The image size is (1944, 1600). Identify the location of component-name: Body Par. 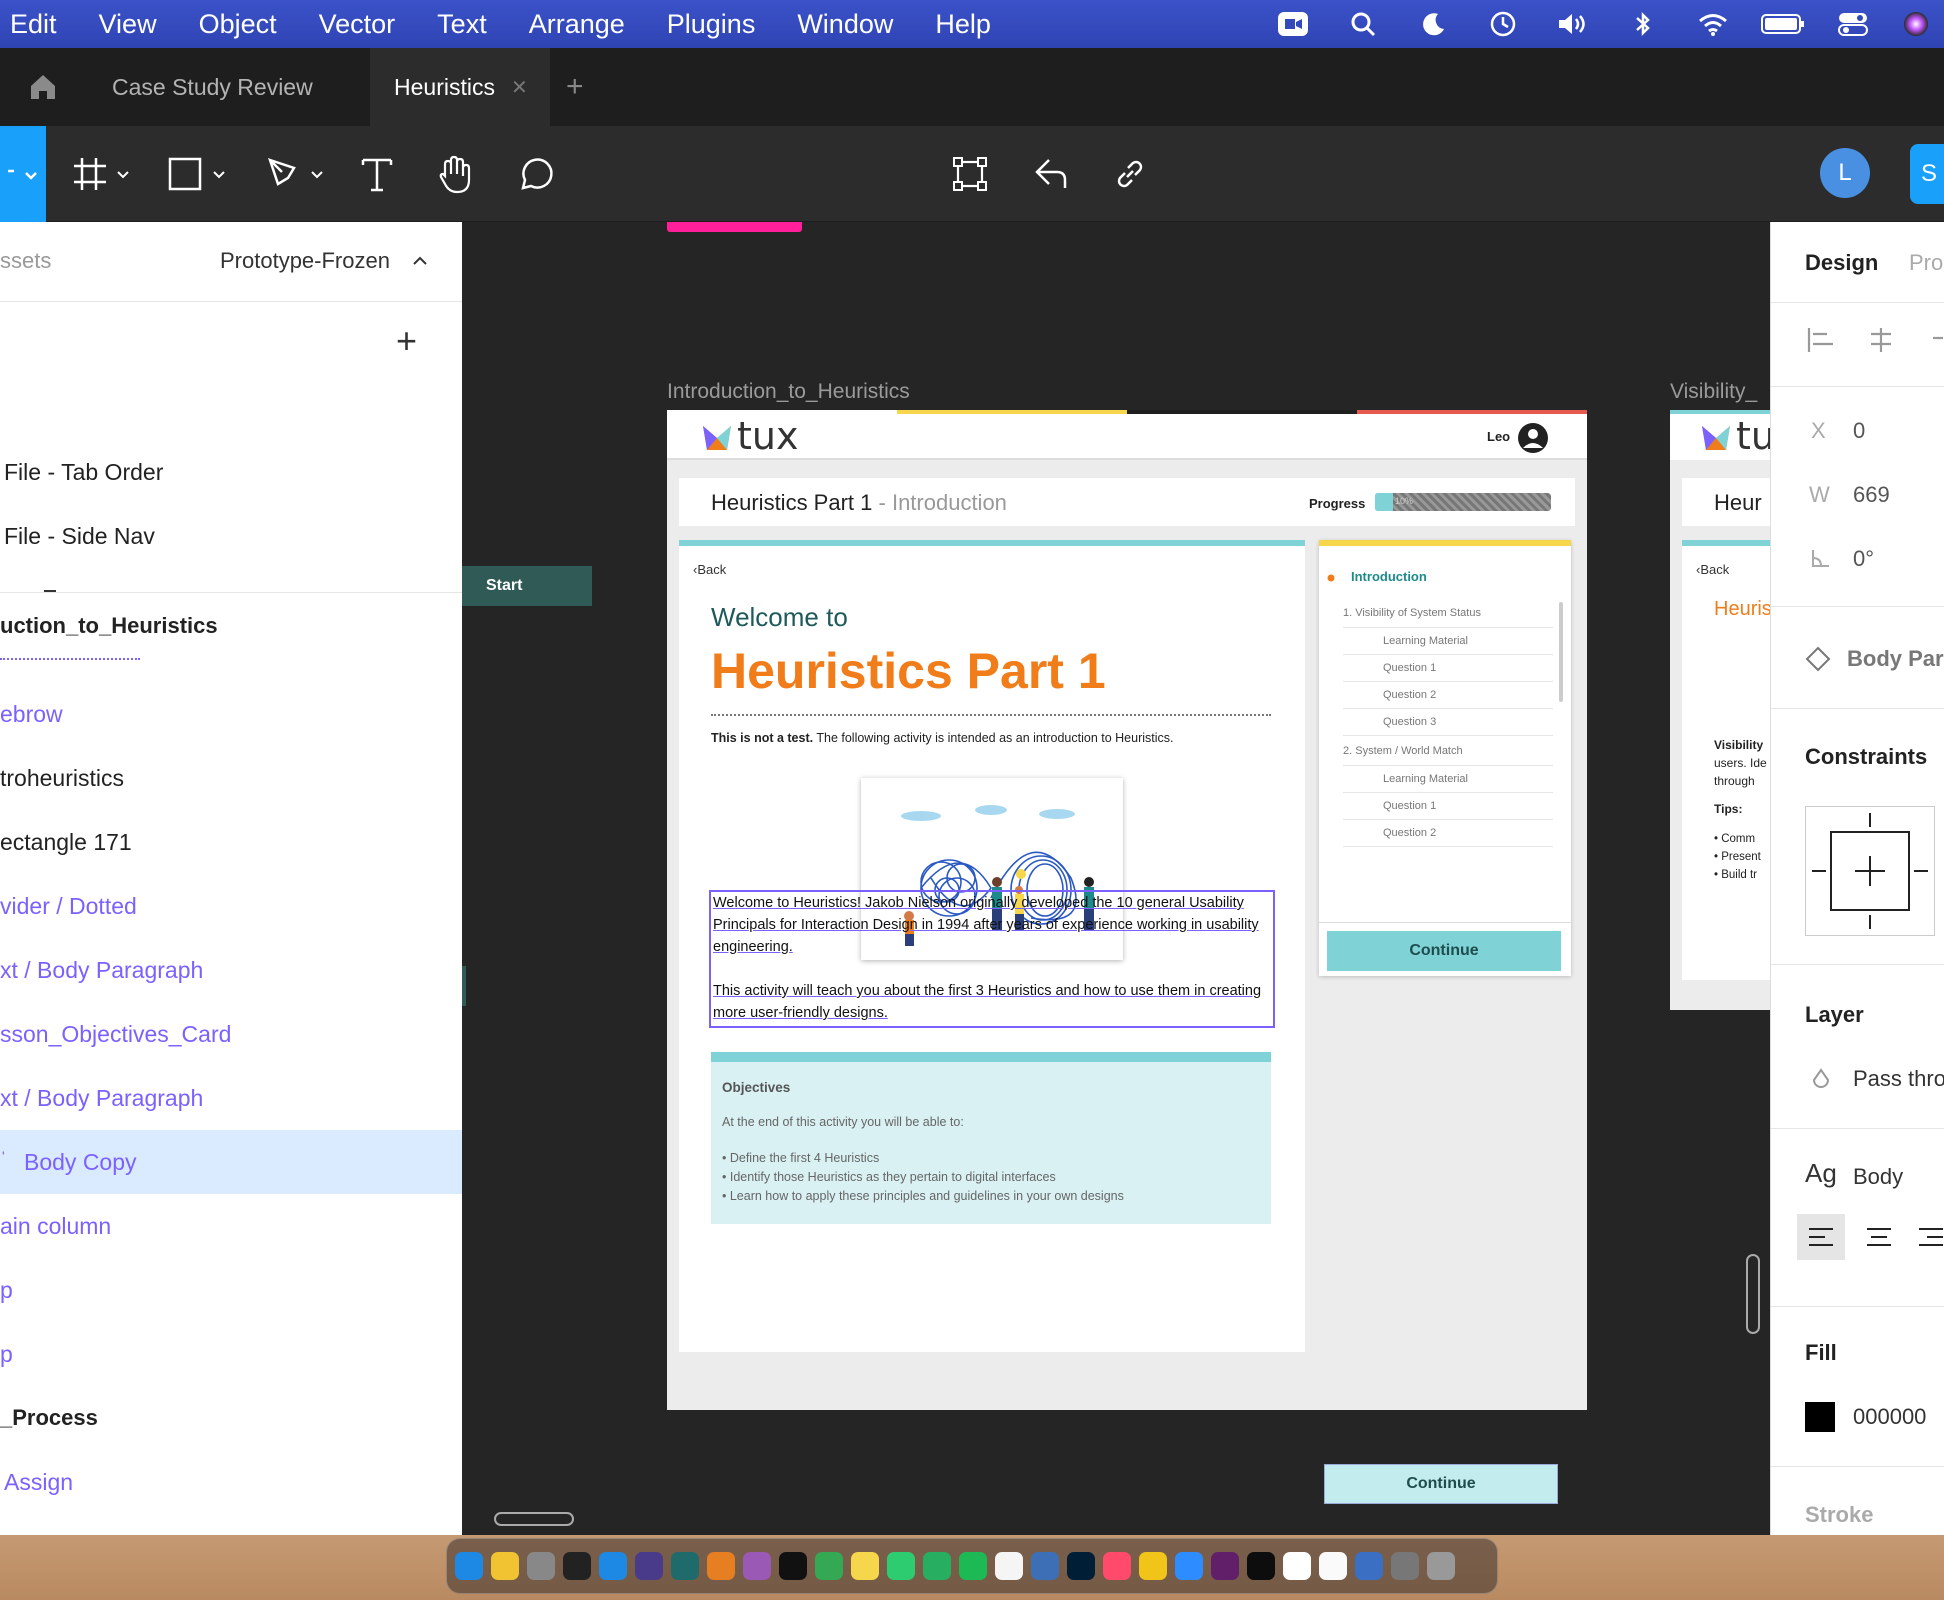
(1895, 659).